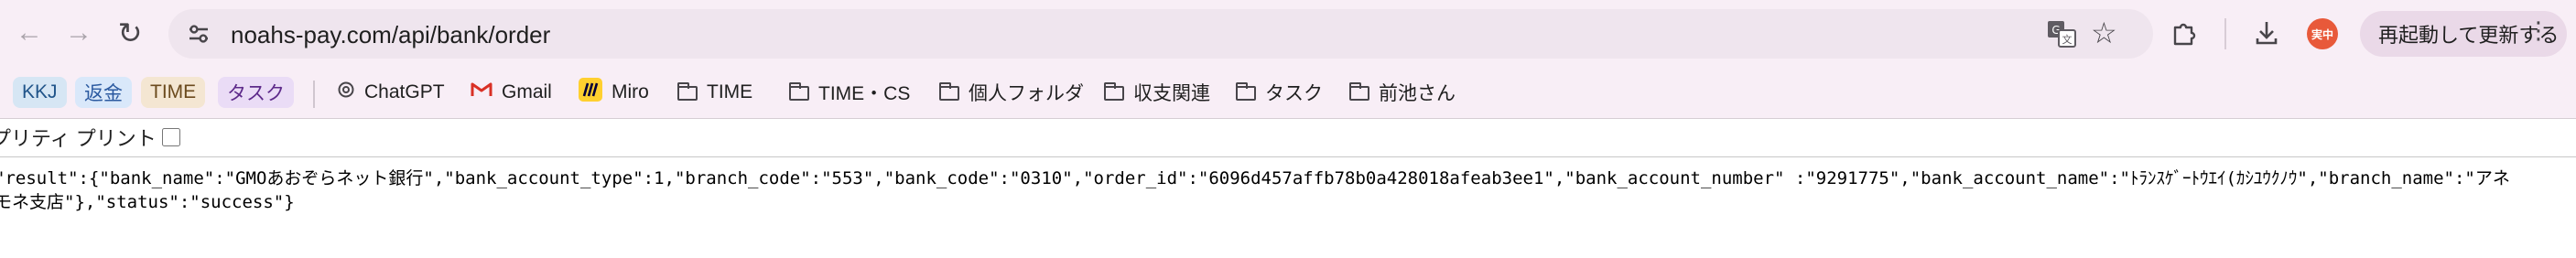 This screenshot has height=258, width=2576. Describe the element at coordinates (2464, 34) in the screenshot. I see `restart-update-button: 再起動して更新する ⋮` at that location.